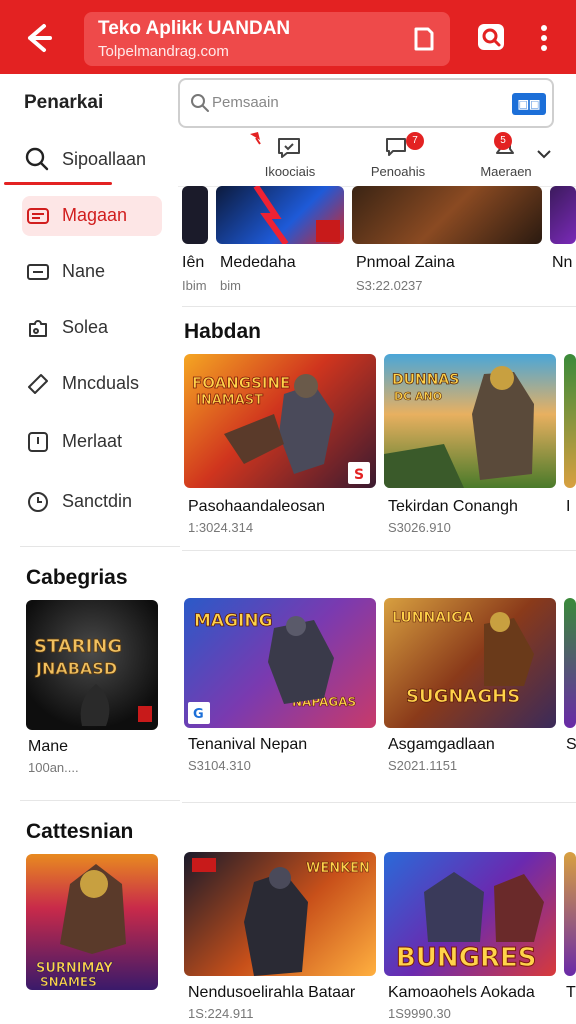  Describe the element at coordinates (233, 621) in the screenshot. I see `svg-text: MAGING` at that location.